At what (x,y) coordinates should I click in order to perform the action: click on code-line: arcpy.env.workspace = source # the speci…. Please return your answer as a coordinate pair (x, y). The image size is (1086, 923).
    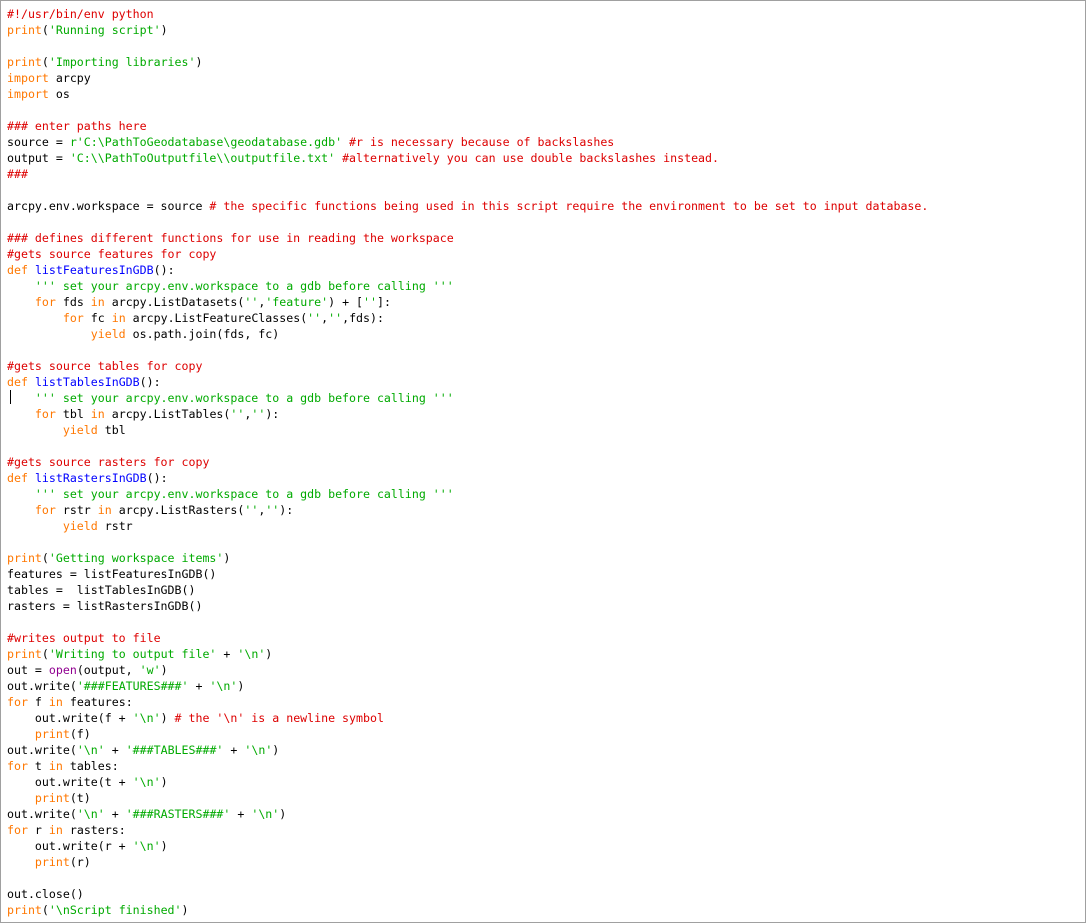
    Looking at the image, I should click on (467, 206).